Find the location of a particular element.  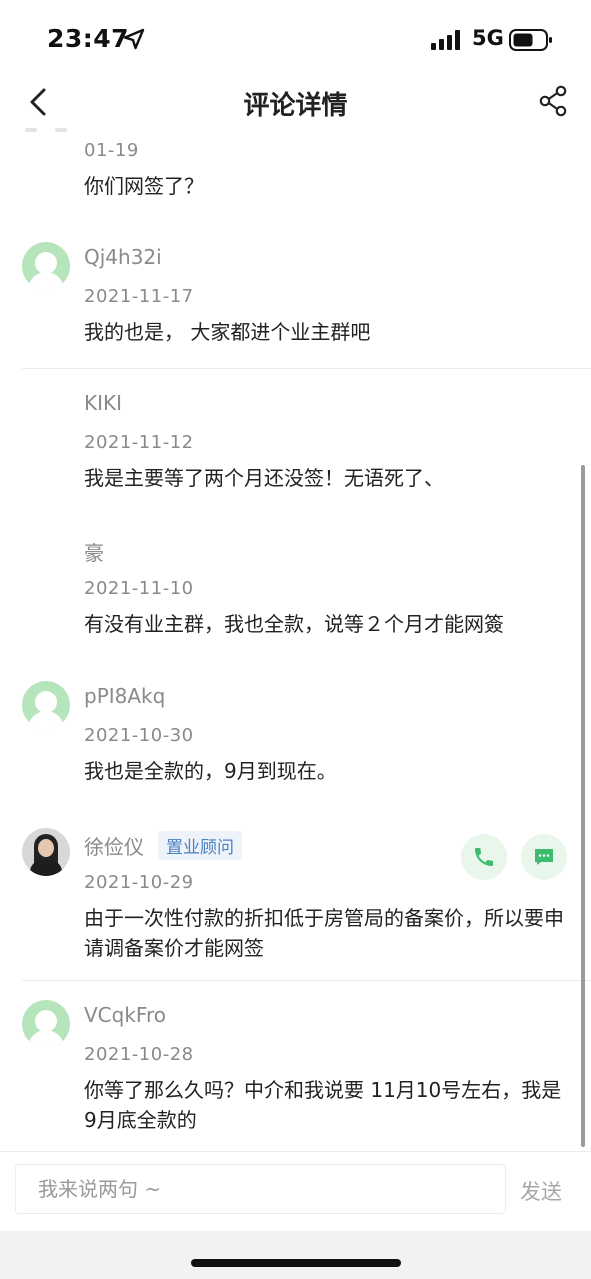

send-button: 发送 is located at coordinates (541, 1191).